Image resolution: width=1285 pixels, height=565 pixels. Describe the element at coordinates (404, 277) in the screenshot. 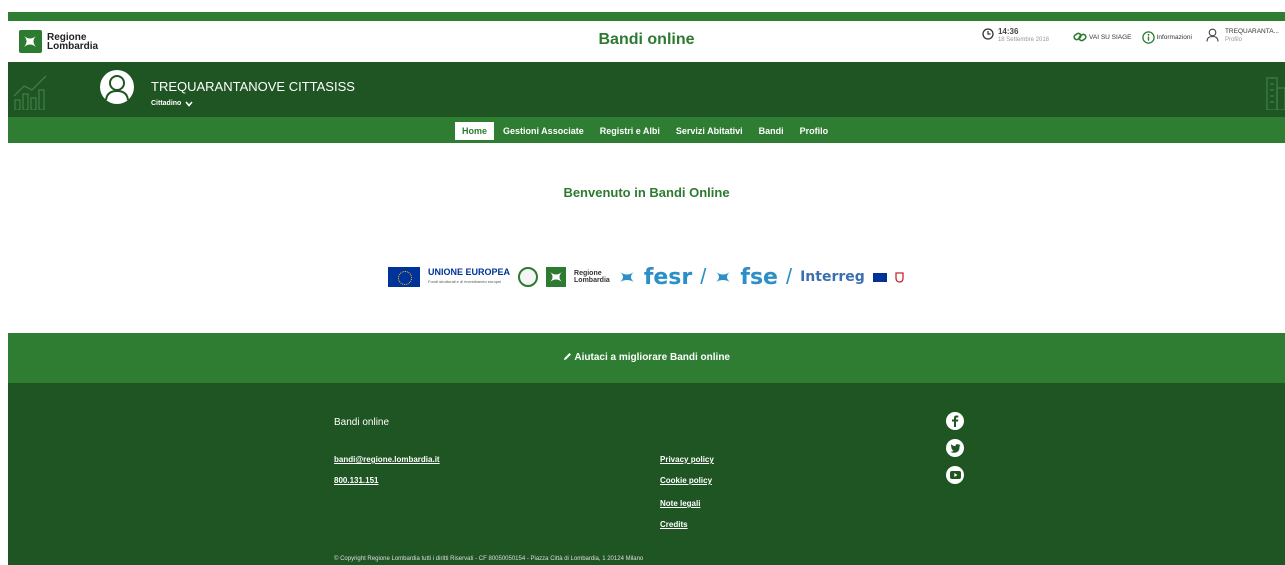

I see `eu-flag-icon` at that location.